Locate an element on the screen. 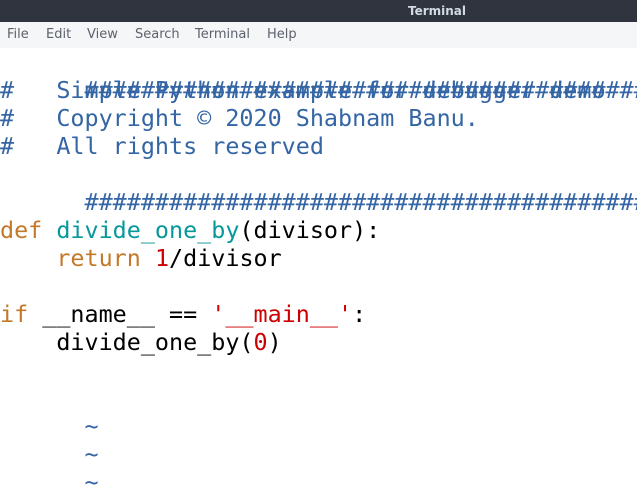  function-name: divide_one_by is located at coordinates (148, 230).